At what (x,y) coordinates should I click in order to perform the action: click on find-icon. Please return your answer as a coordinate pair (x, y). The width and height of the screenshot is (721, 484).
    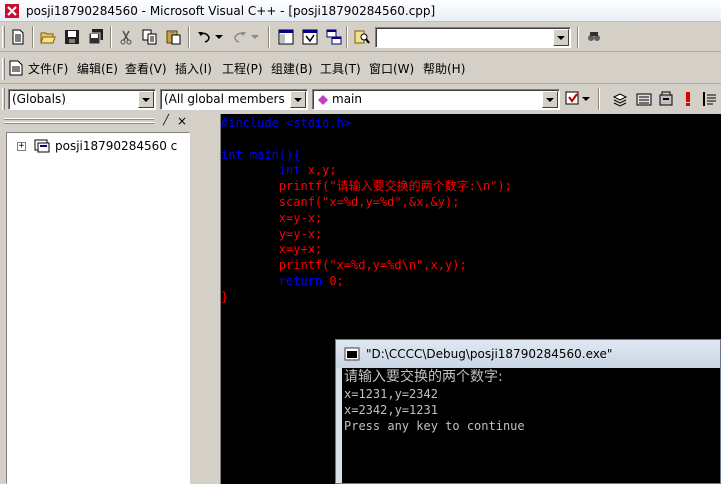
    Looking at the image, I should click on (594, 37).